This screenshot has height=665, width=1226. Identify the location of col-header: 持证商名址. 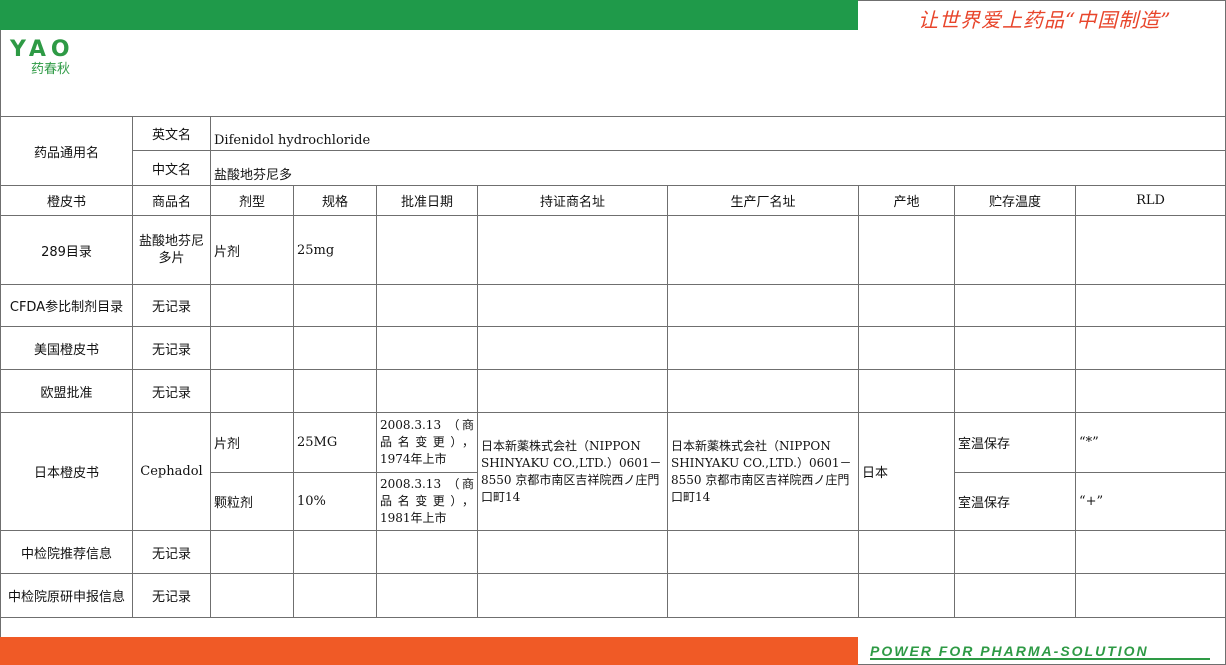
(572, 200).